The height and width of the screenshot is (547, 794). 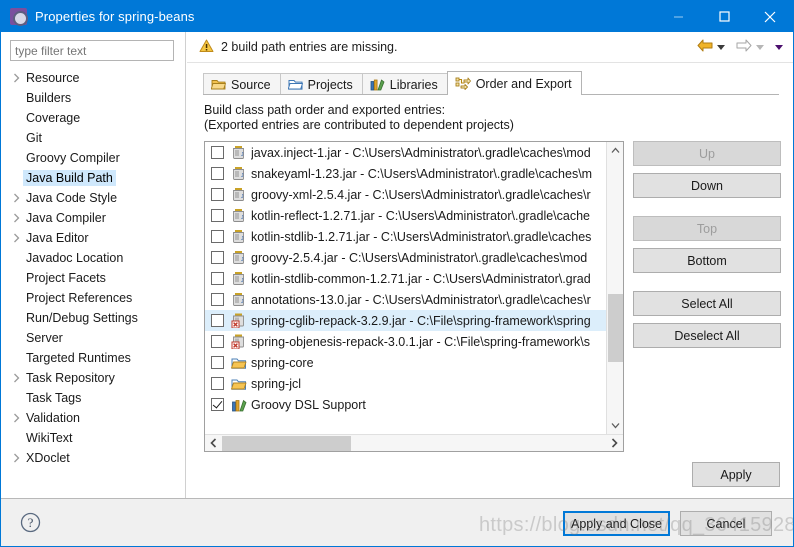 What do you see at coordinates (779, 47) in the screenshot?
I see `page-menu-caret` at bounding box center [779, 47].